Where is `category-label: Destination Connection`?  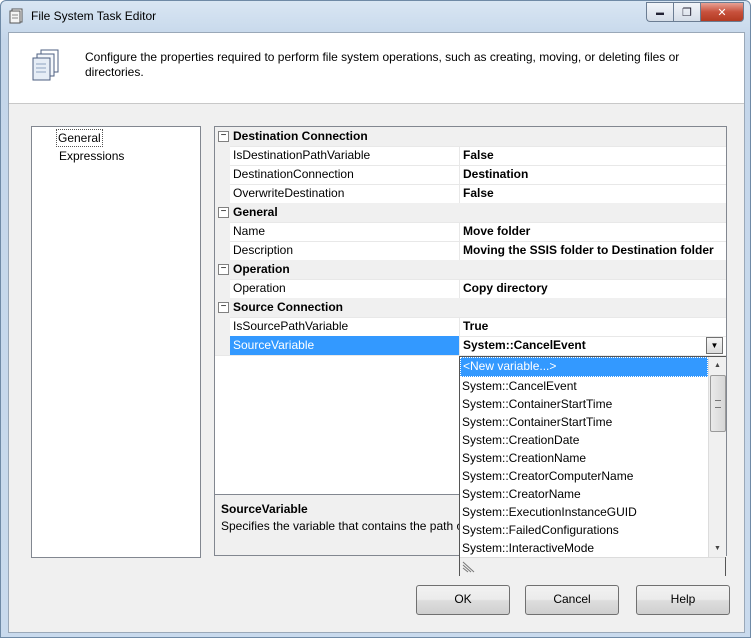 category-label: Destination Connection is located at coordinates (300, 136).